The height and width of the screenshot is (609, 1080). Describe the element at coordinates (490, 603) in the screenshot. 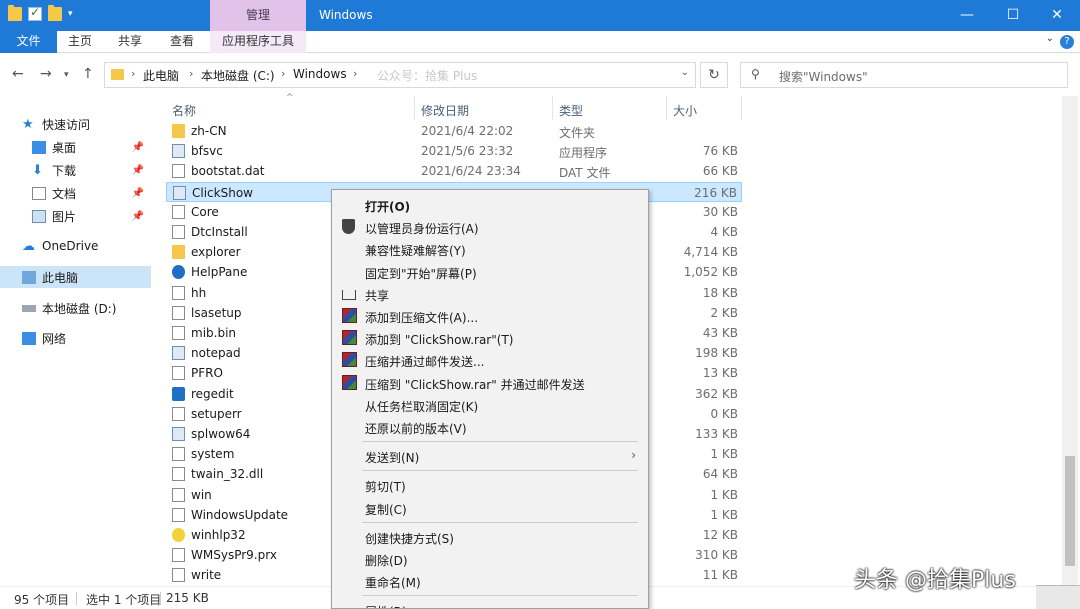

I see `context-menu-item: 属性(R)` at that location.